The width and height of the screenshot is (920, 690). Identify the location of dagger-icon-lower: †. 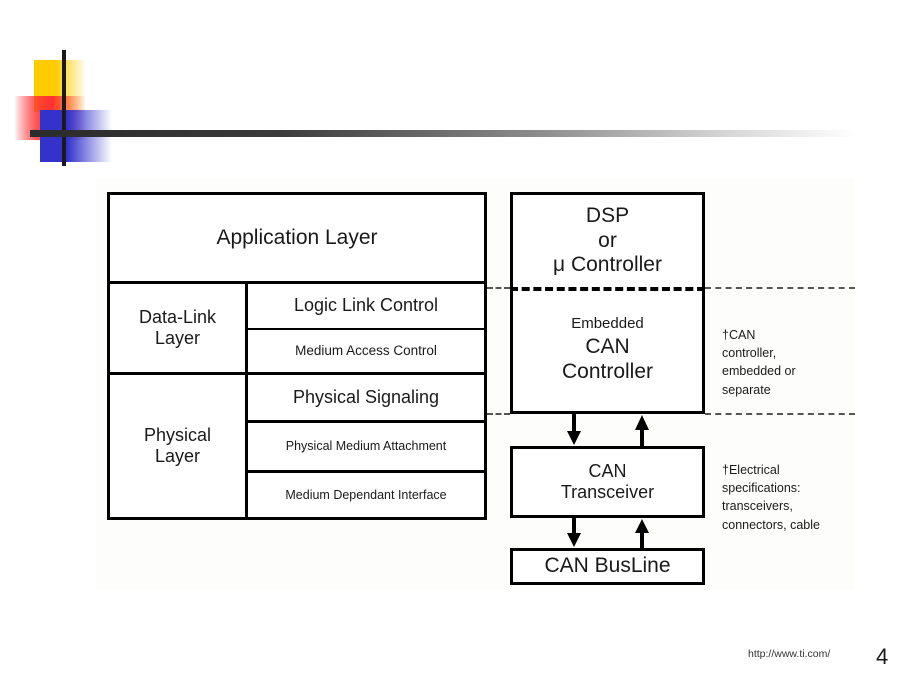
(725, 470).